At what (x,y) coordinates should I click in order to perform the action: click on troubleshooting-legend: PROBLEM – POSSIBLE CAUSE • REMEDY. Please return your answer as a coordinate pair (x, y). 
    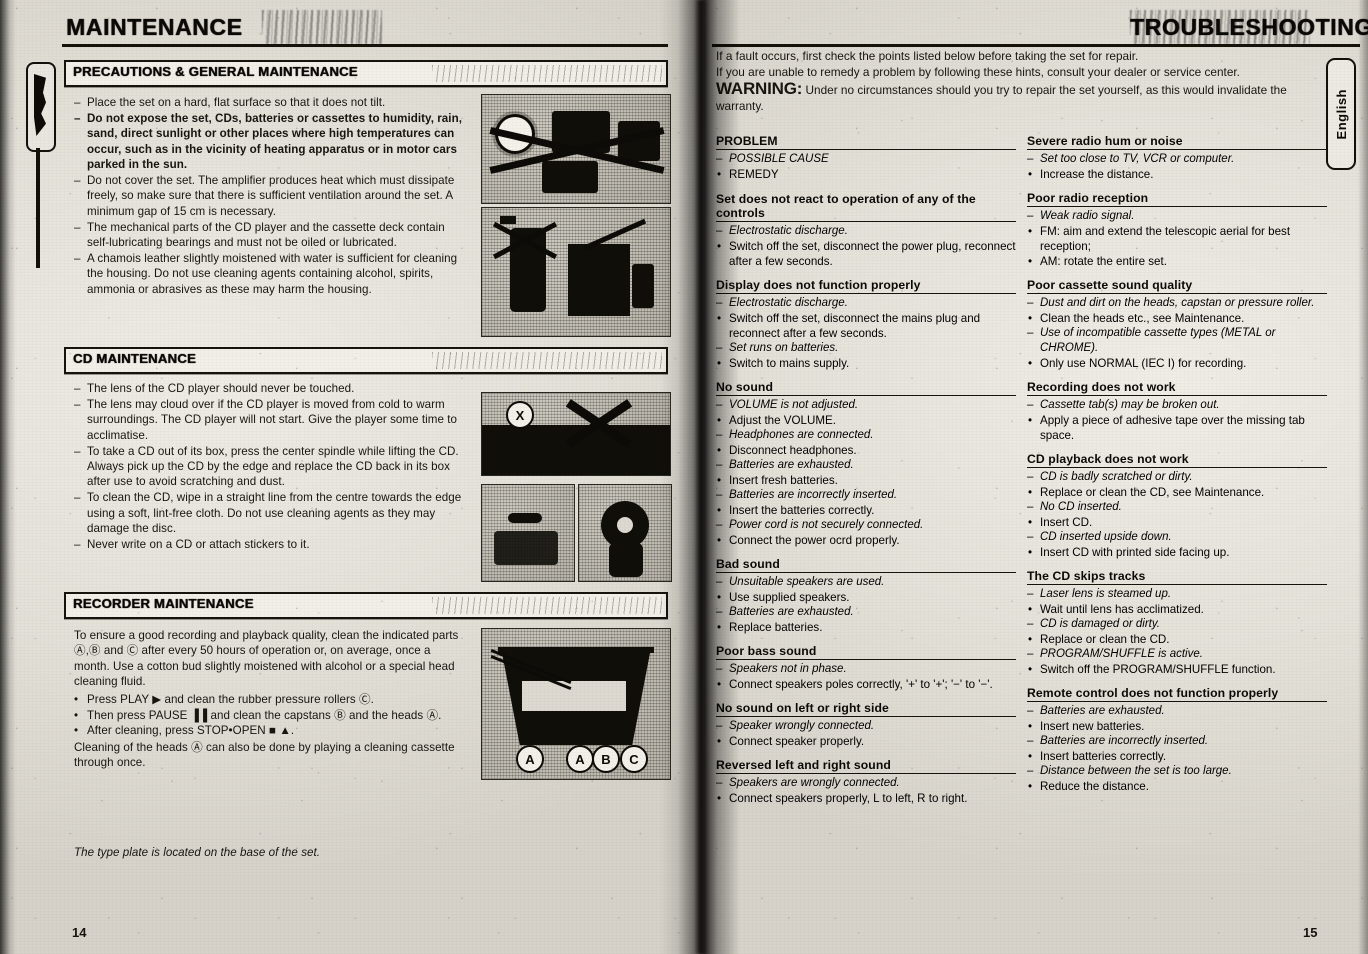
    Looking at the image, I should click on (866, 158).